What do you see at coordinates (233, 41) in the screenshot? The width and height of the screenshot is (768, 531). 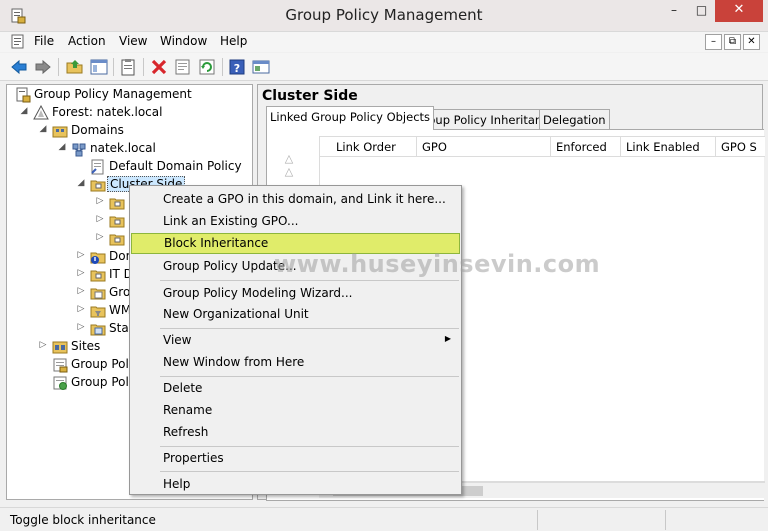 I see `menu-help: Help` at bounding box center [233, 41].